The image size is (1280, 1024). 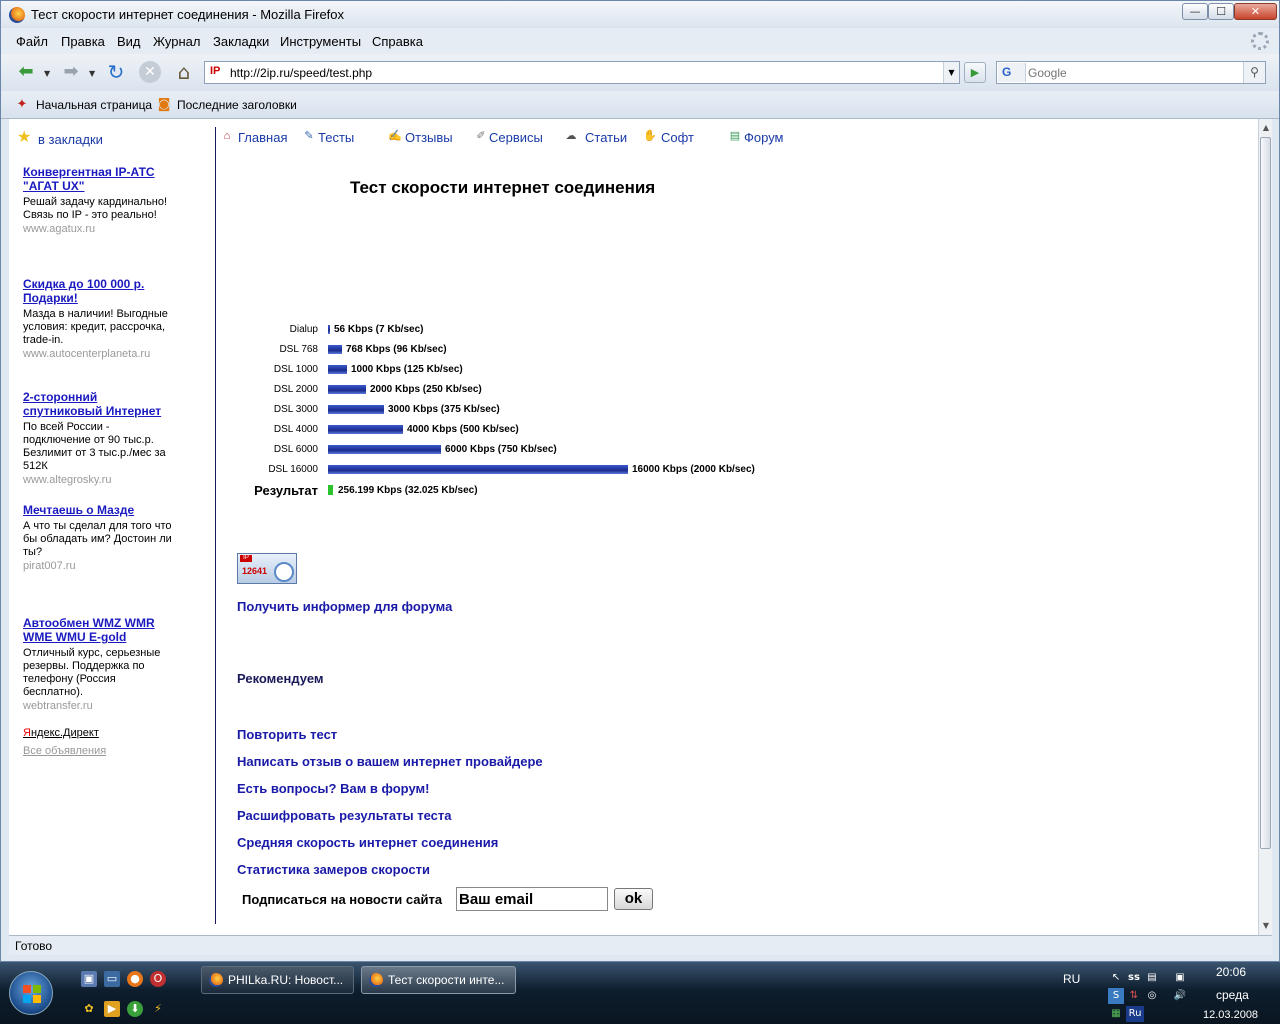 What do you see at coordinates (1195, 11) in the screenshot?
I see `minimize-button: —` at bounding box center [1195, 11].